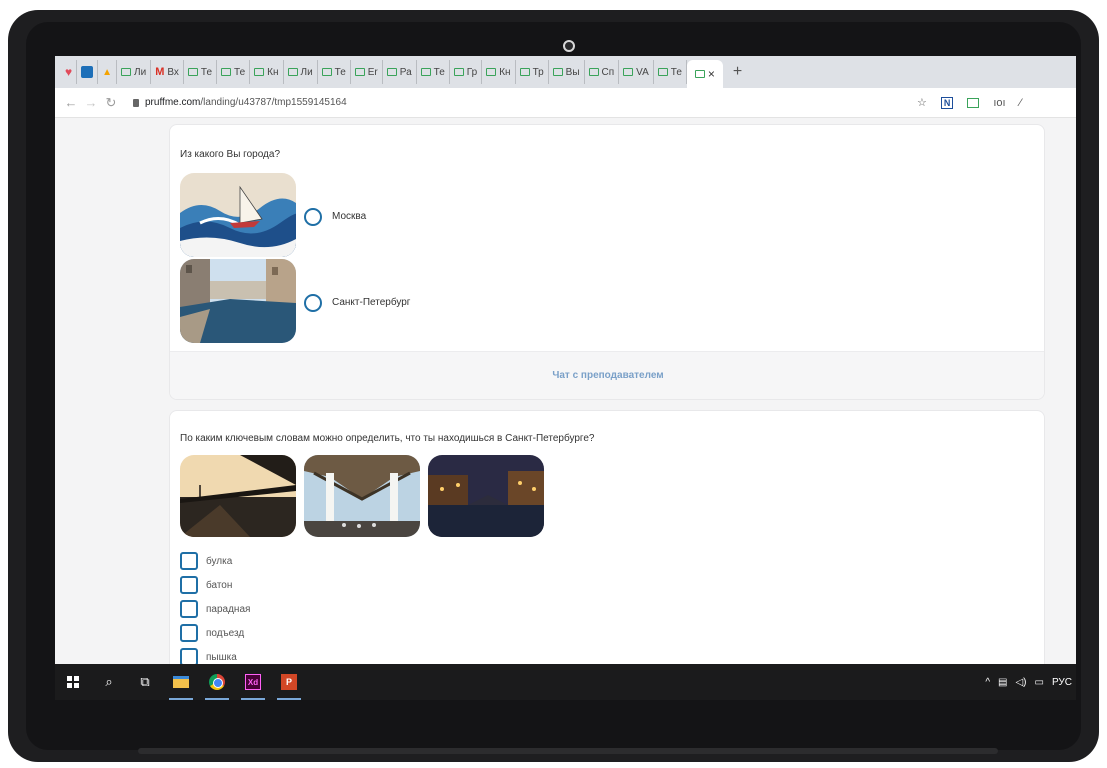 The height and width of the screenshot is (768, 1107). I want to click on checkbox-label: пышка, so click(221, 657).